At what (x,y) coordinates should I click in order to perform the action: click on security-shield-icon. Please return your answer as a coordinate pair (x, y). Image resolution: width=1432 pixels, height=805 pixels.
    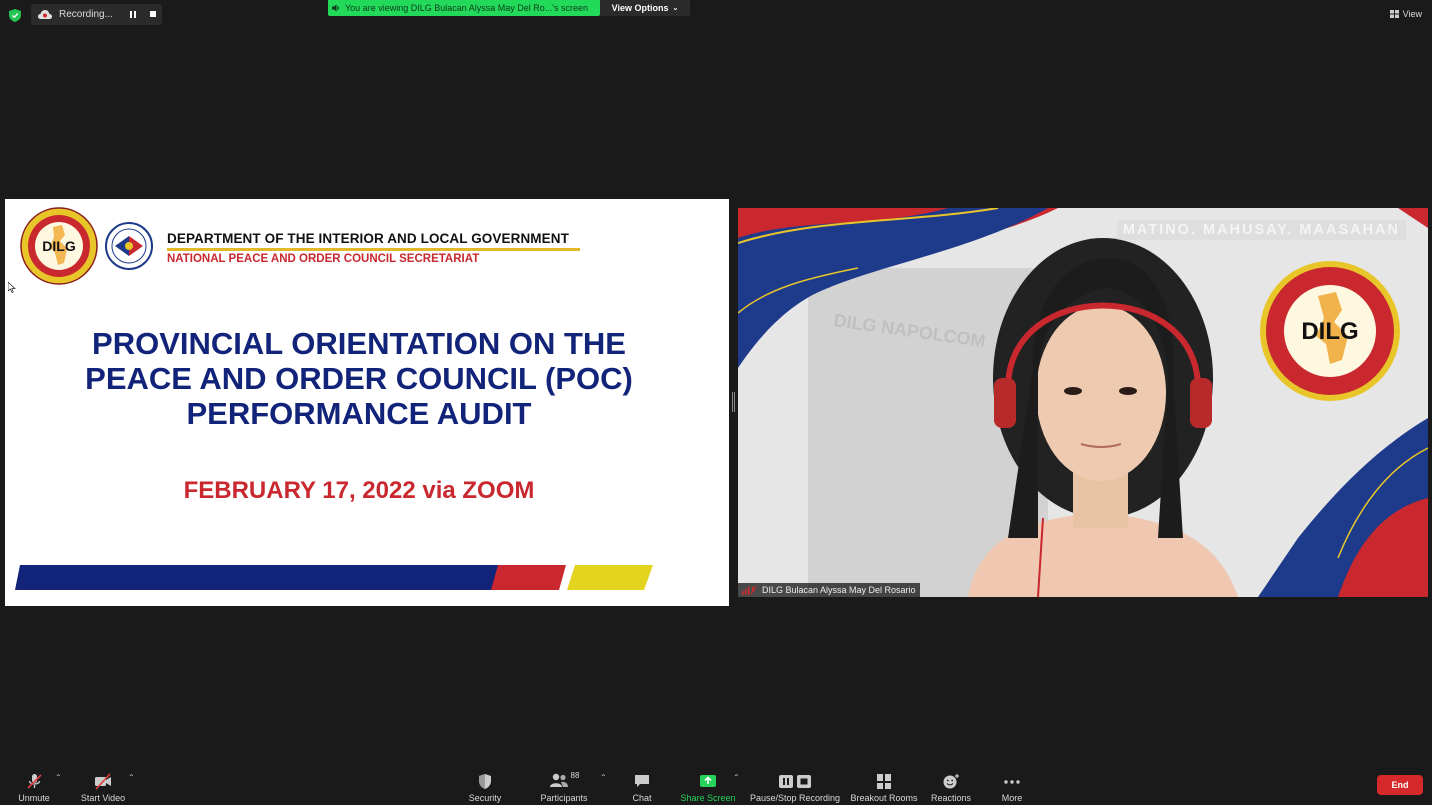
    Looking at the image, I should click on (15, 15).